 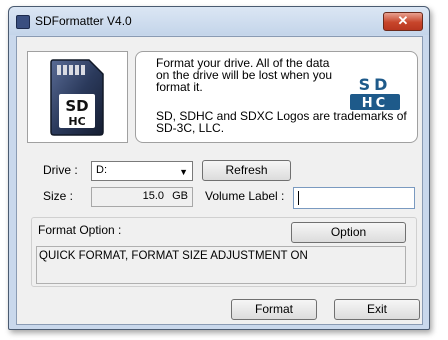 I want to click on close-button: ✕, so click(x=403, y=21).